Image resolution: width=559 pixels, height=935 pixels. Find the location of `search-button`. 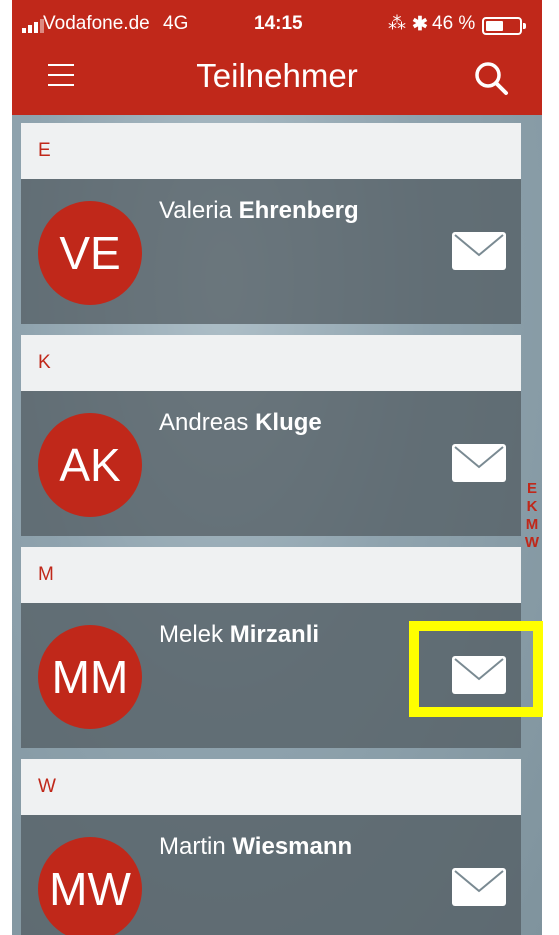

search-button is located at coordinates (491, 78).